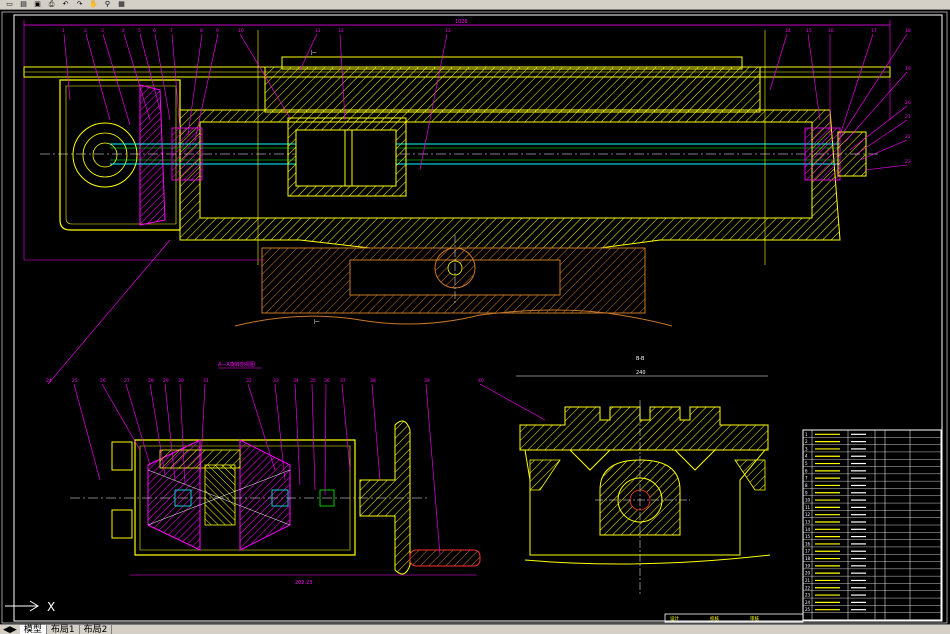 This screenshot has width=950, height=634. I want to click on part-balloon: 6, so click(154, 31).